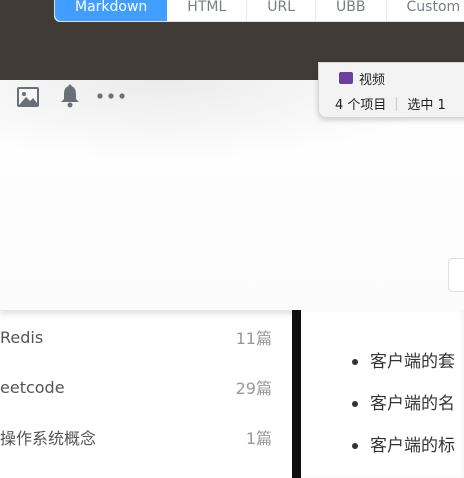 The image size is (464, 478). I want to click on image-icon, so click(28, 97).